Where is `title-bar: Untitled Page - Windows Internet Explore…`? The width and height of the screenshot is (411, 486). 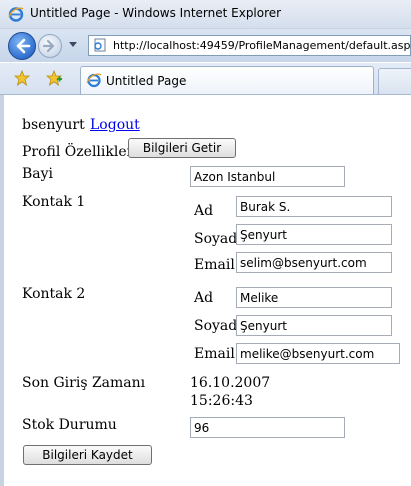
title-bar: Untitled Page - Windows Internet Explore… is located at coordinates (205, 14).